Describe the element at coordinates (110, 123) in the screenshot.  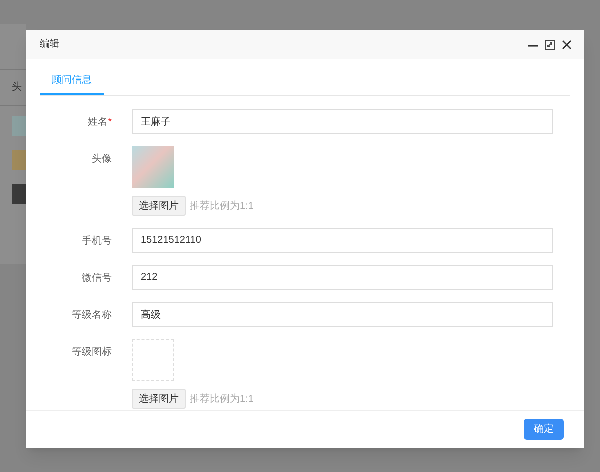
I see `required-mark: *` at that location.